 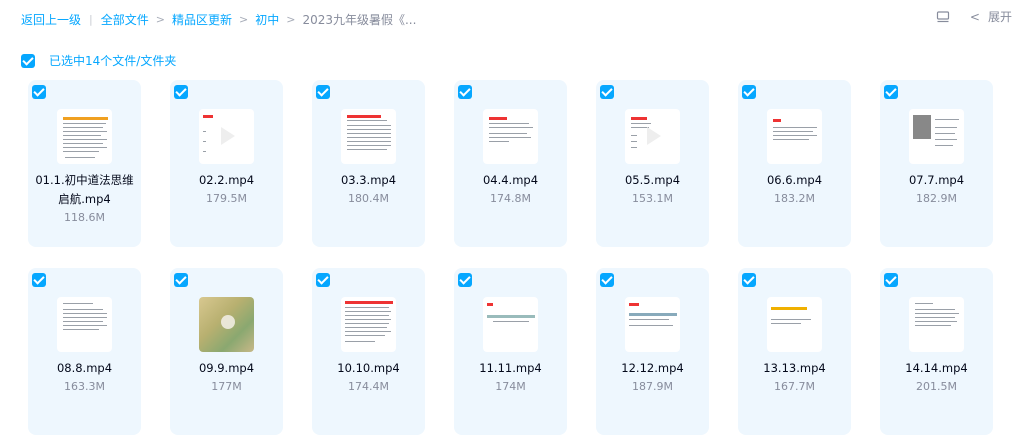 I want to click on file-name-text: 12.12.mp4, so click(x=652, y=368).